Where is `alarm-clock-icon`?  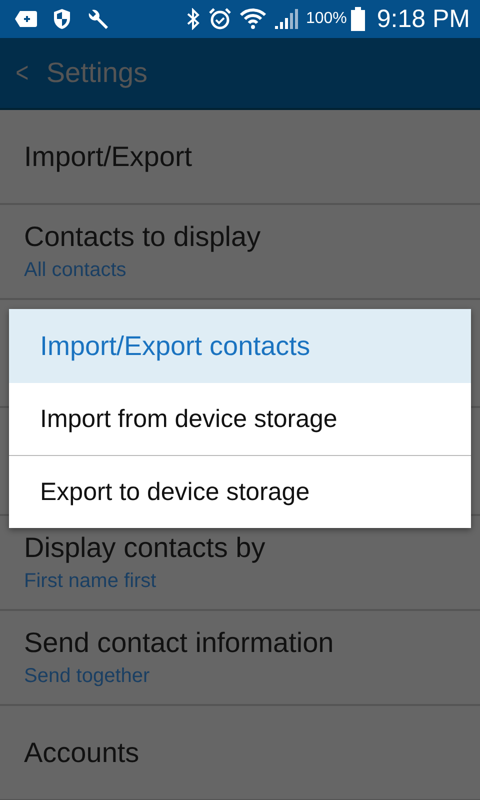 alarm-clock-icon is located at coordinates (220, 19).